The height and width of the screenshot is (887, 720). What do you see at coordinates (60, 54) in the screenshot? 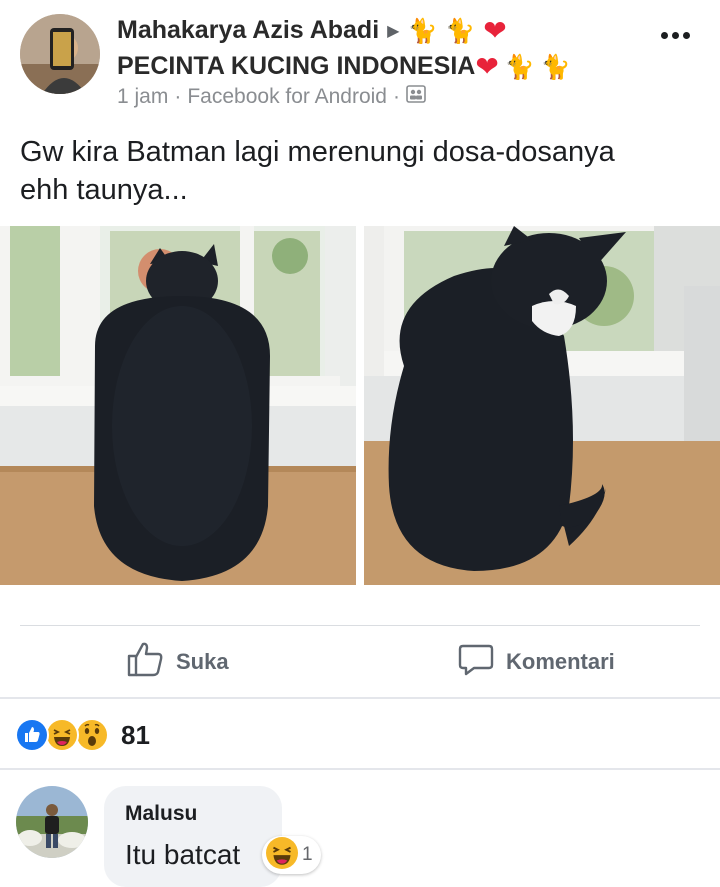
I see `author-avatar` at bounding box center [60, 54].